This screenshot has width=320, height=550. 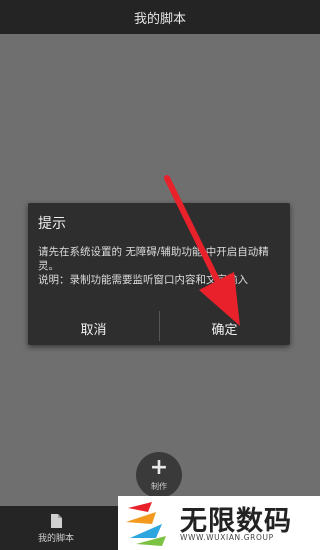 I want to click on arrow-shaft, so click(x=192, y=230).